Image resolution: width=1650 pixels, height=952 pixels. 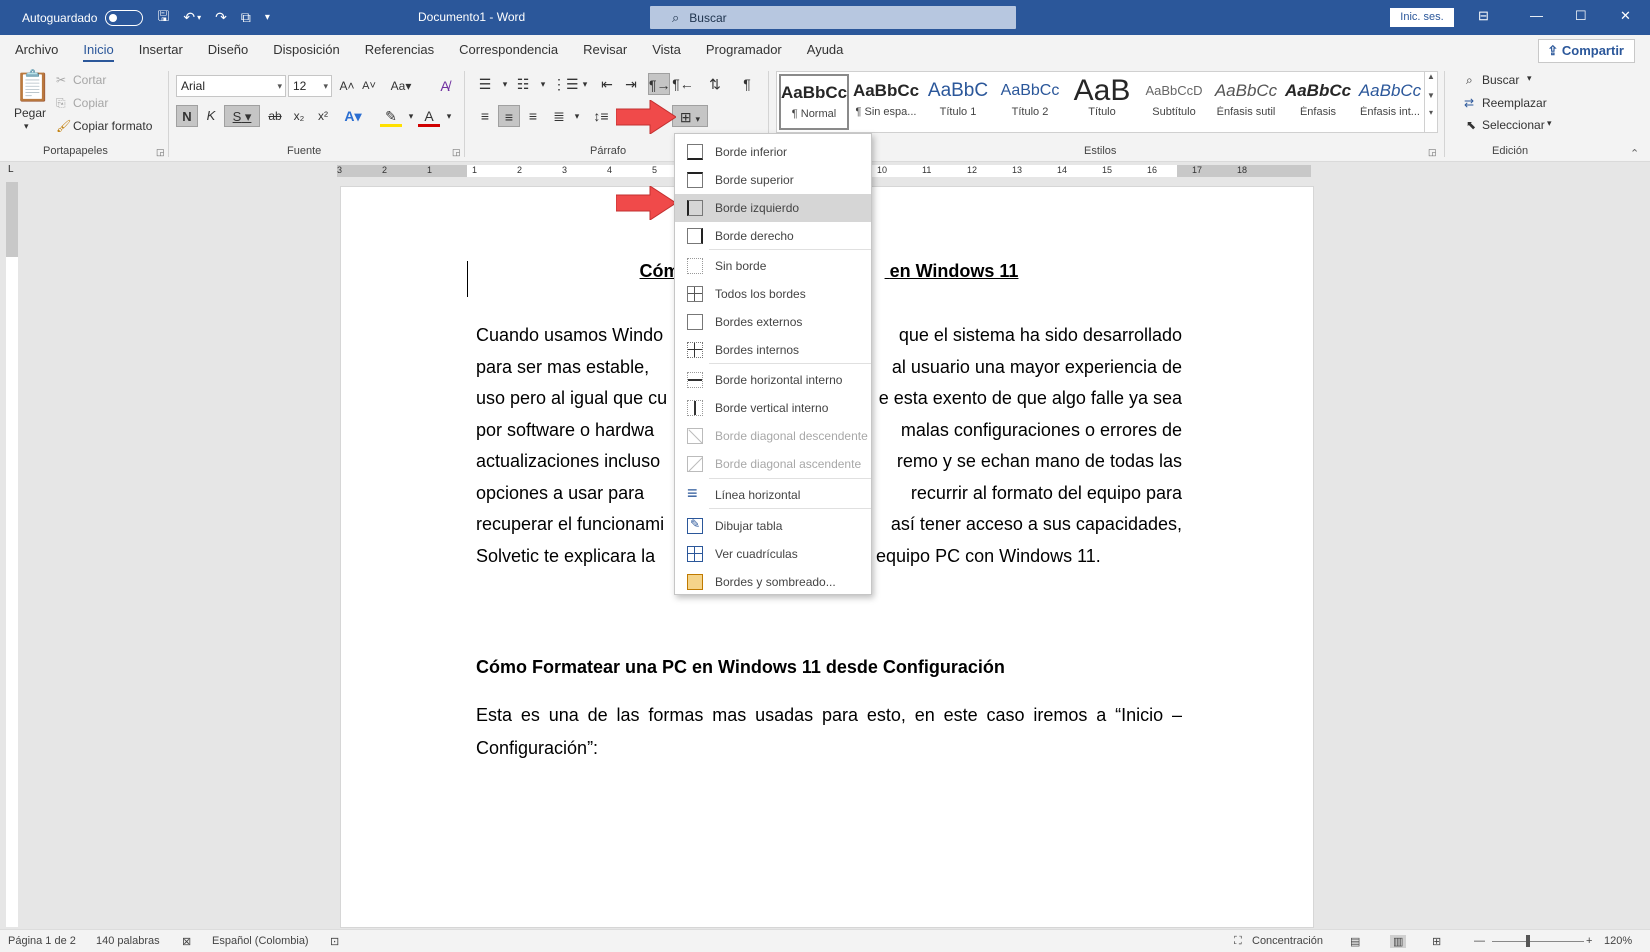 I want to click on underline-button: S ▾, so click(x=242, y=116).